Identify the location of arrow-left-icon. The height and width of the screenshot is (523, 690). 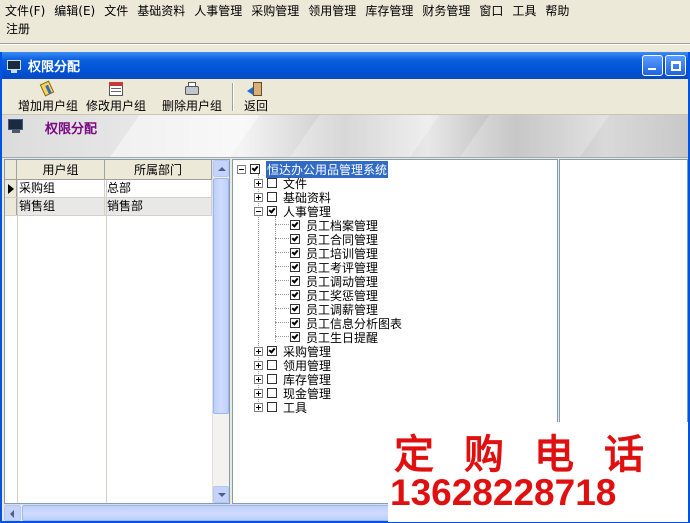
(12, 514).